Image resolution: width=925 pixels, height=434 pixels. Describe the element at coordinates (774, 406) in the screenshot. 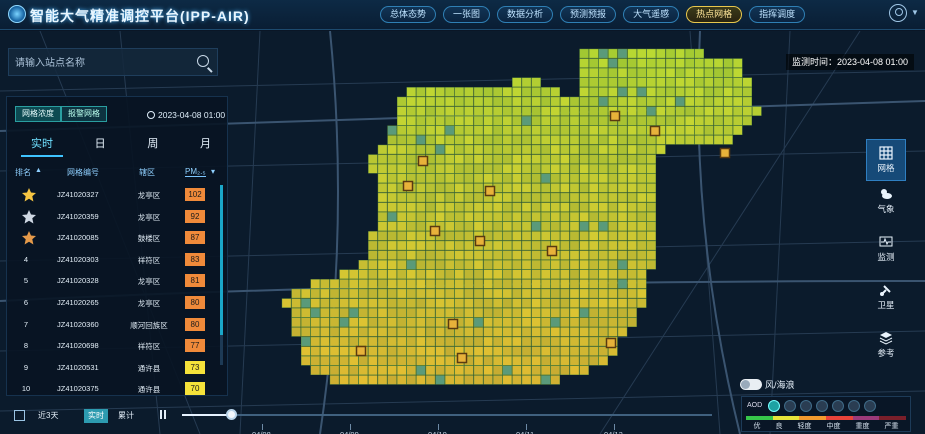

I see `pollutant-selector-icon` at that location.